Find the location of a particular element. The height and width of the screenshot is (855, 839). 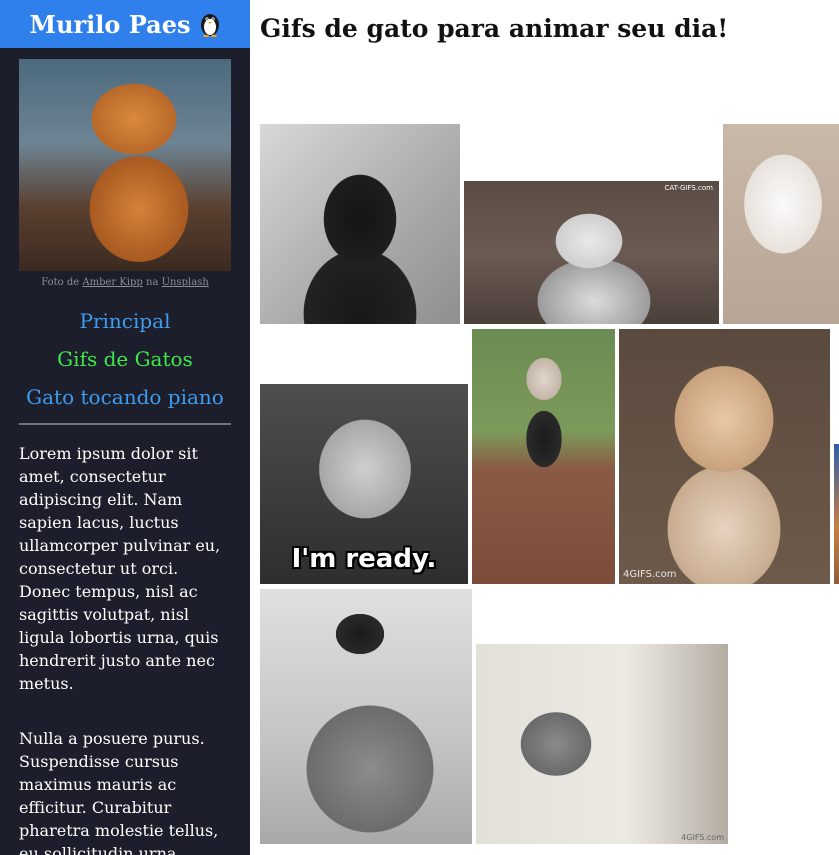

gif-watermark: CAT-GIFS.com is located at coordinates (688, 188).